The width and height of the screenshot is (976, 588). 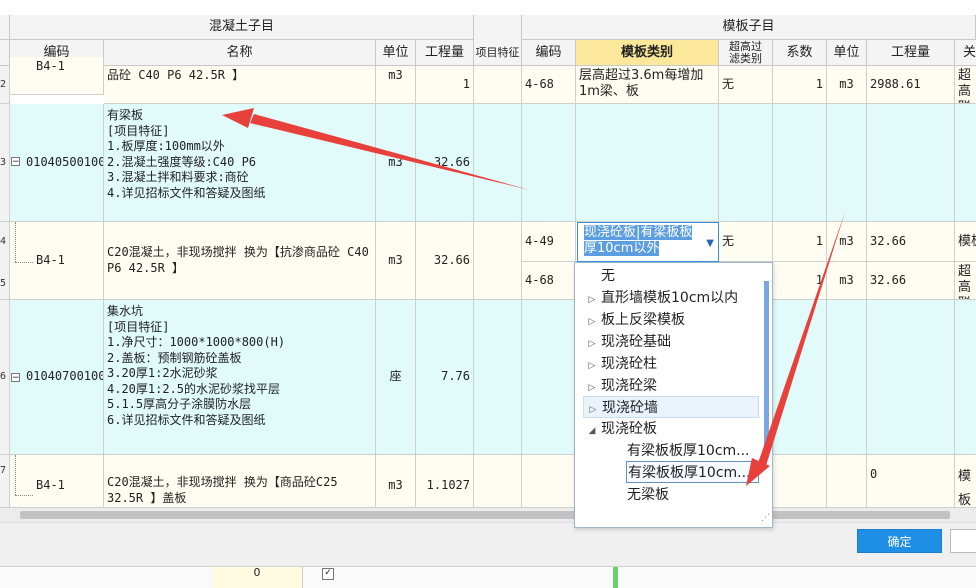 I want to click on dropdown-scrollbar, so click(x=766, y=366).